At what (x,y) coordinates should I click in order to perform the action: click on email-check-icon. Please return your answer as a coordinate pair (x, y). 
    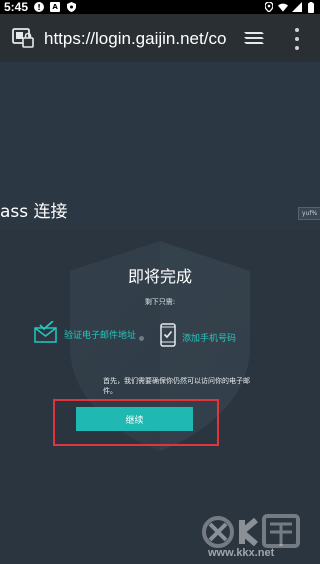
    Looking at the image, I should click on (46, 333).